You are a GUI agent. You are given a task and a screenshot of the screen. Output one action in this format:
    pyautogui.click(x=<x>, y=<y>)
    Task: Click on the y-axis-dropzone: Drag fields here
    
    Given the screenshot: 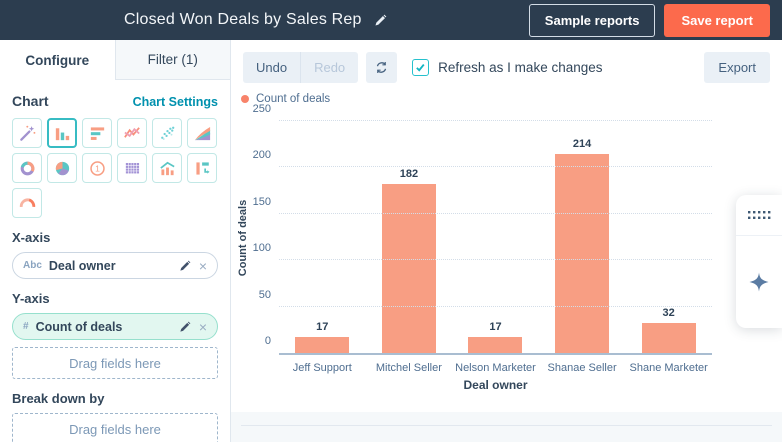 What is the action you would take?
    pyautogui.click(x=115, y=363)
    